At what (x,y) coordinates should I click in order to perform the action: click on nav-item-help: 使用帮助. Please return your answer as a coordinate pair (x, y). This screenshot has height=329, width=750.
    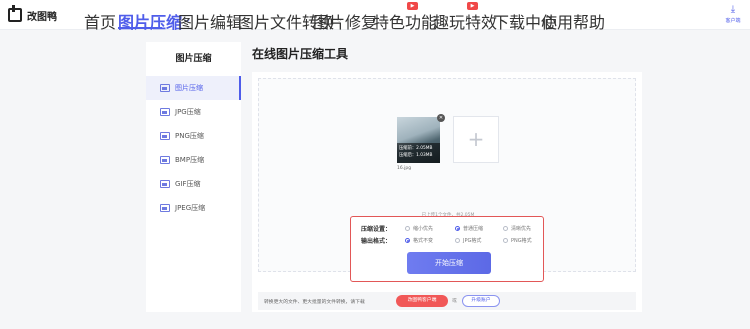
    Looking at the image, I should click on (573, 21).